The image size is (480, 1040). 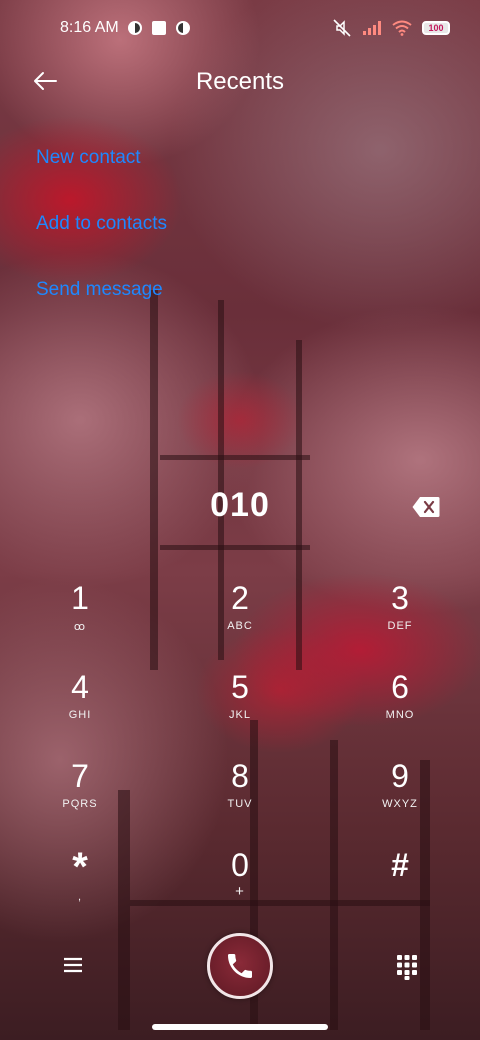 What do you see at coordinates (89, 27) in the screenshot?
I see `status-time: 8:16 AM` at bounding box center [89, 27].